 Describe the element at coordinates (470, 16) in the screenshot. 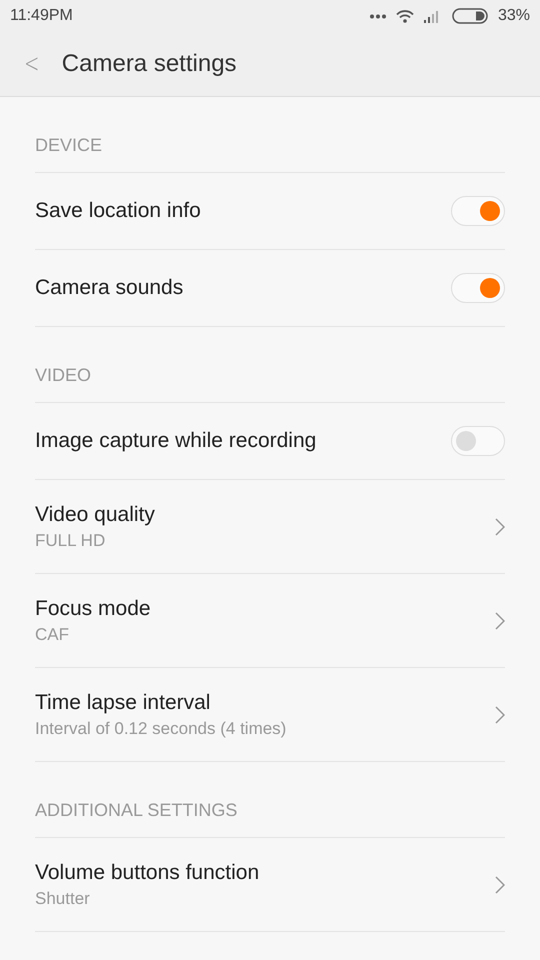

I see `battery-icon` at that location.